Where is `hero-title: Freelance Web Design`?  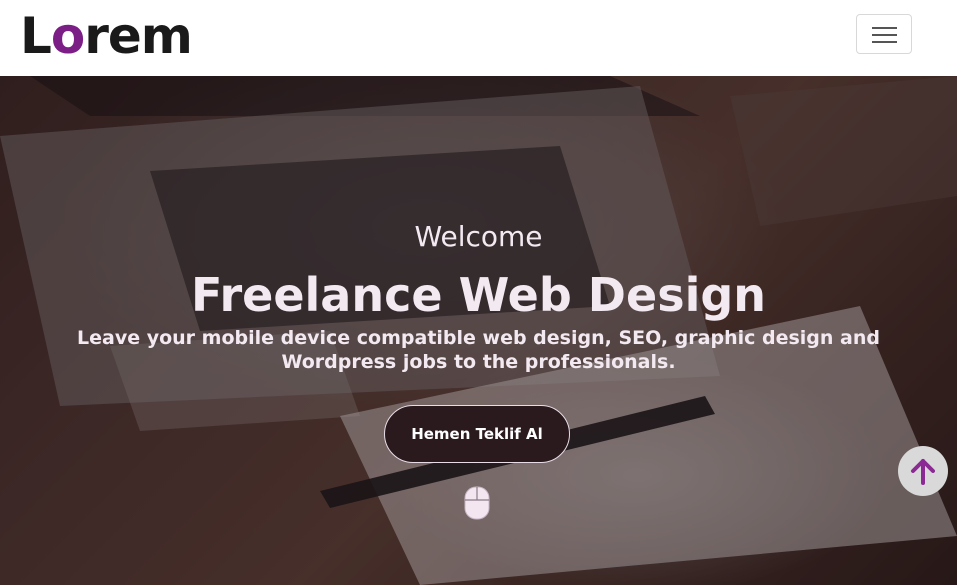
hero-title: Freelance Web Design is located at coordinates (478, 295).